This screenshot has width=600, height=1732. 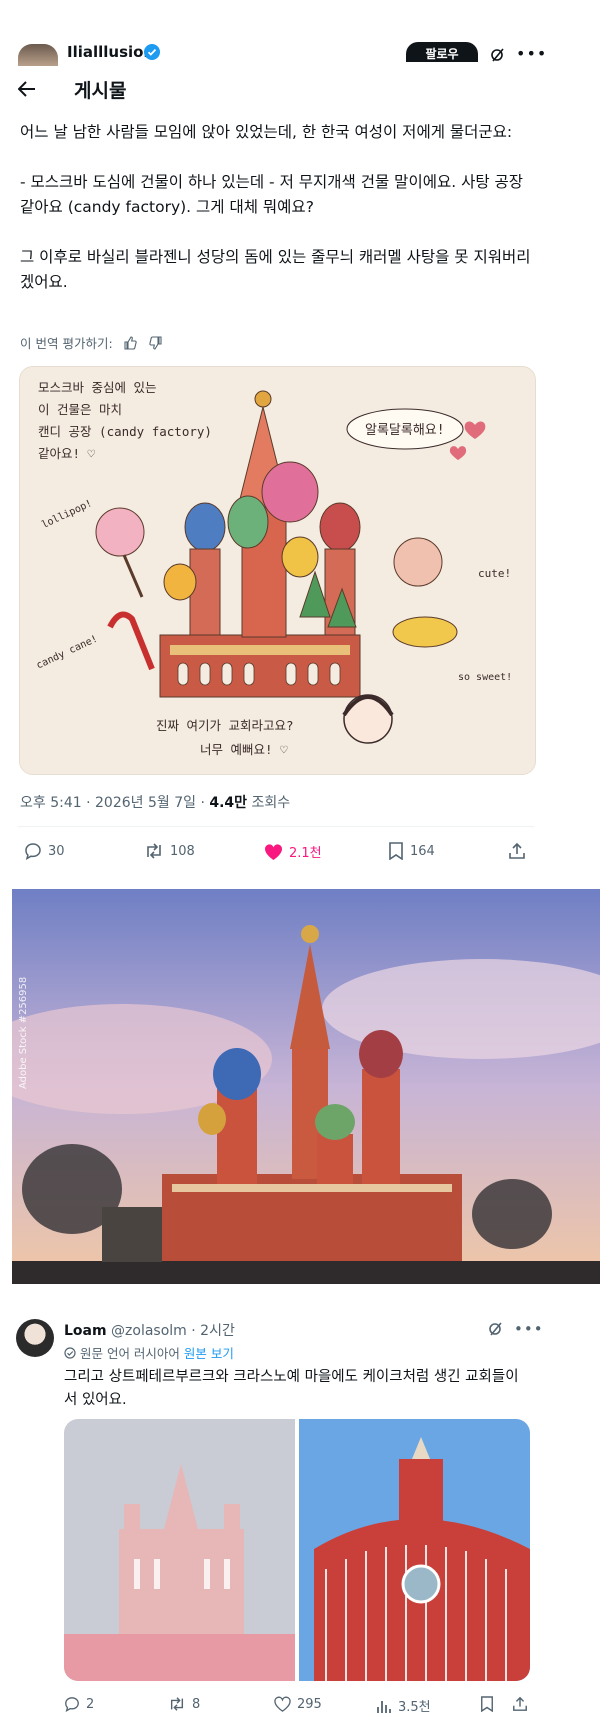 What do you see at coordinates (228, 803) in the screenshot?
I see `views-count: 4.4만` at bounding box center [228, 803].